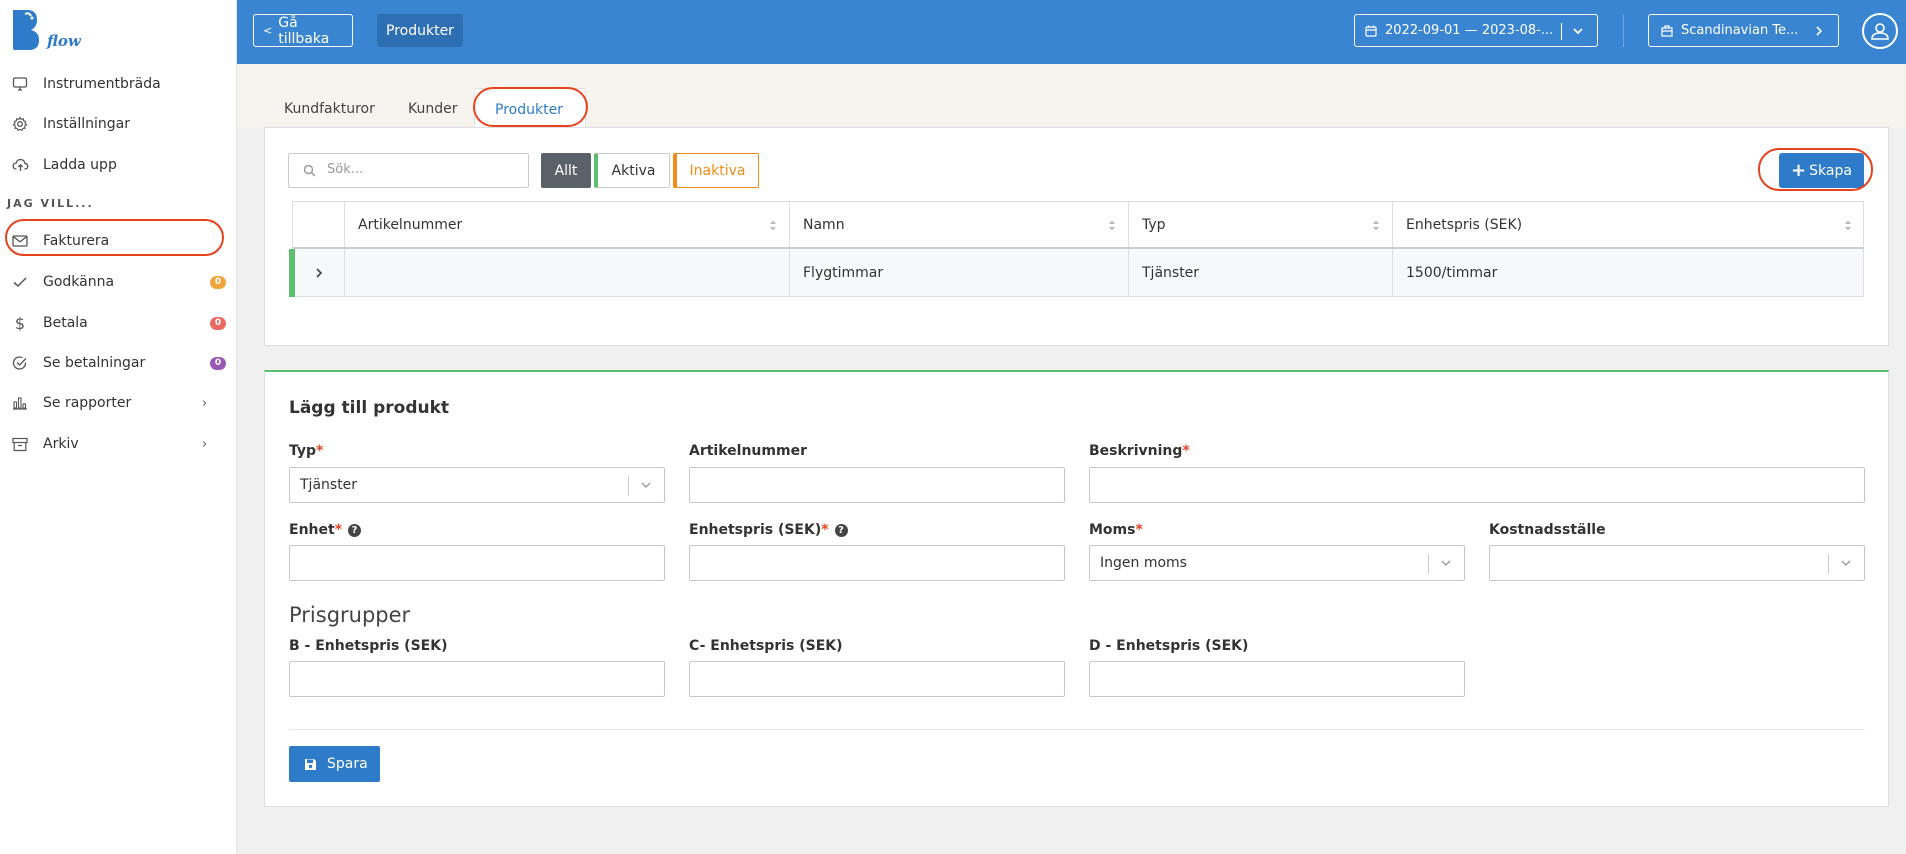 The image size is (1906, 854). Describe the element at coordinates (566, 170) in the screenshot. I see `filter-all-button: Allt` at that location.